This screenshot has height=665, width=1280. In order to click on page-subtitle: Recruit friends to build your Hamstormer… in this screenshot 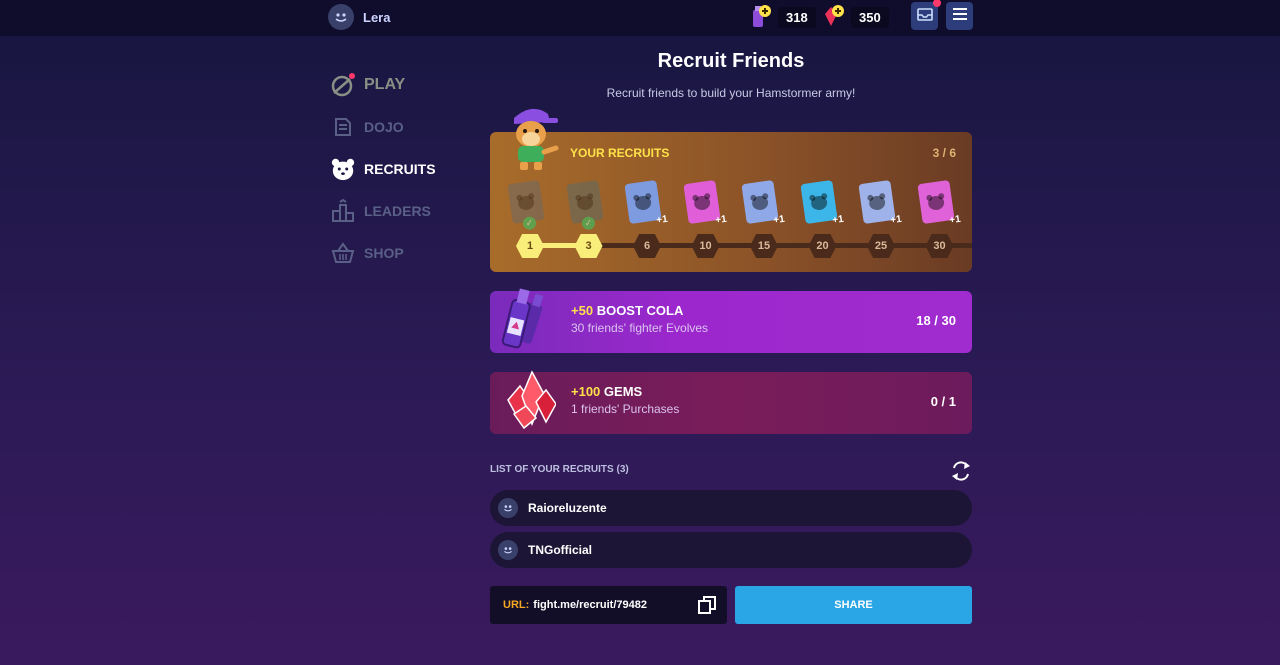, I will do `click(731, 93)`.